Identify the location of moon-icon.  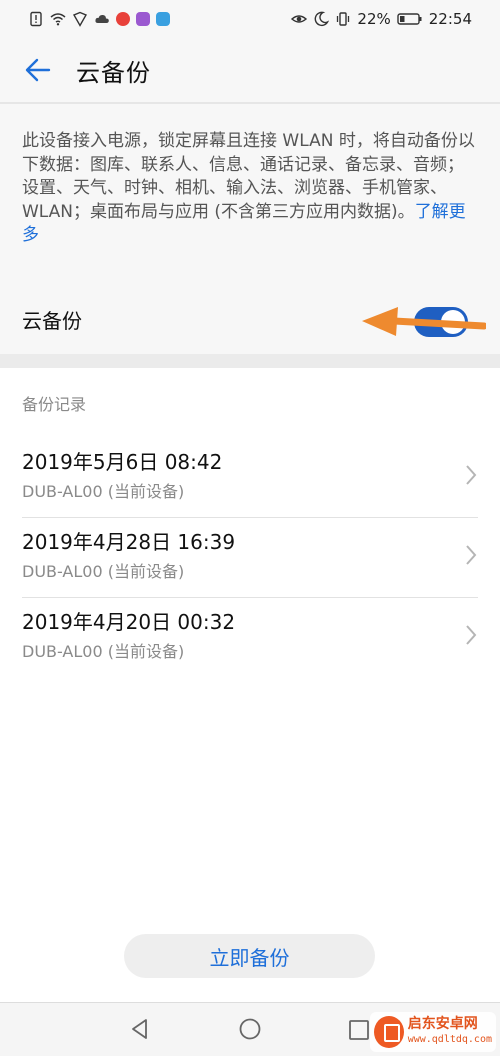
(321, 19).